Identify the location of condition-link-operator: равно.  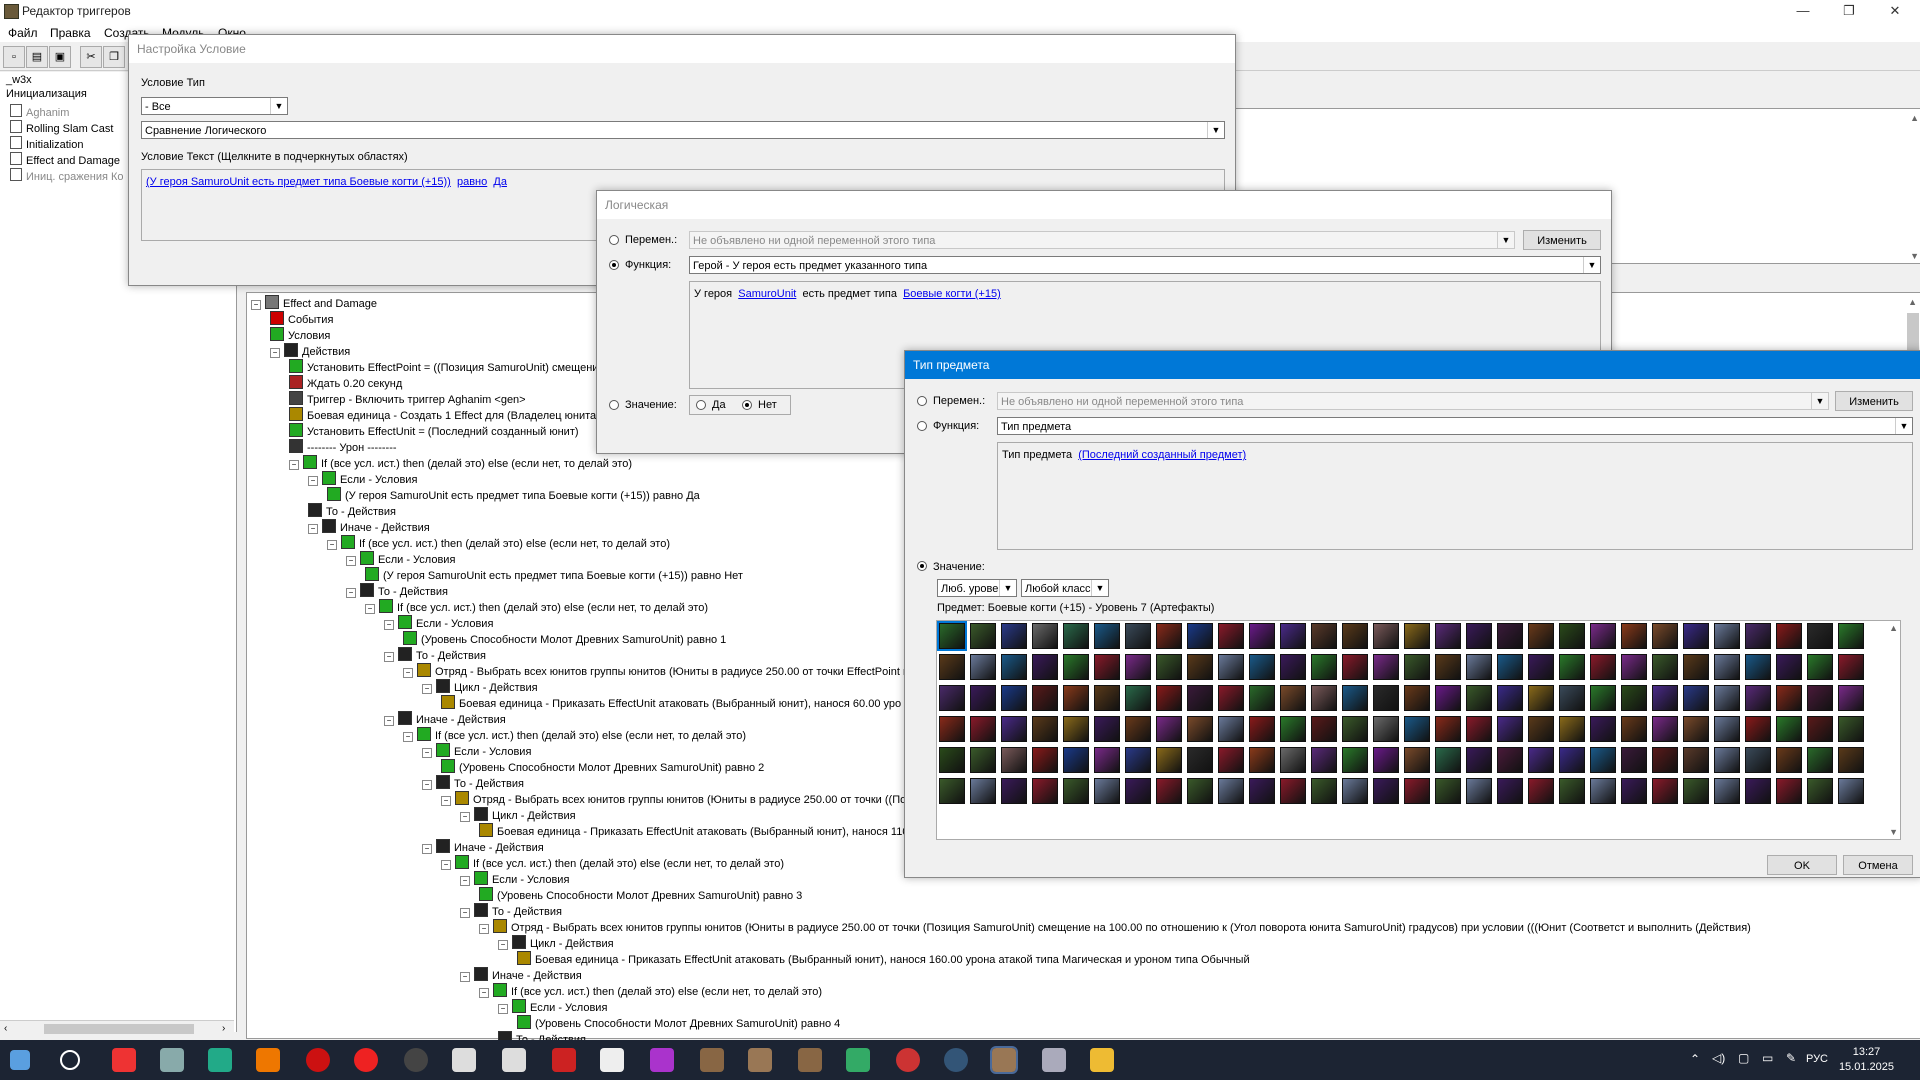
(472, 182).